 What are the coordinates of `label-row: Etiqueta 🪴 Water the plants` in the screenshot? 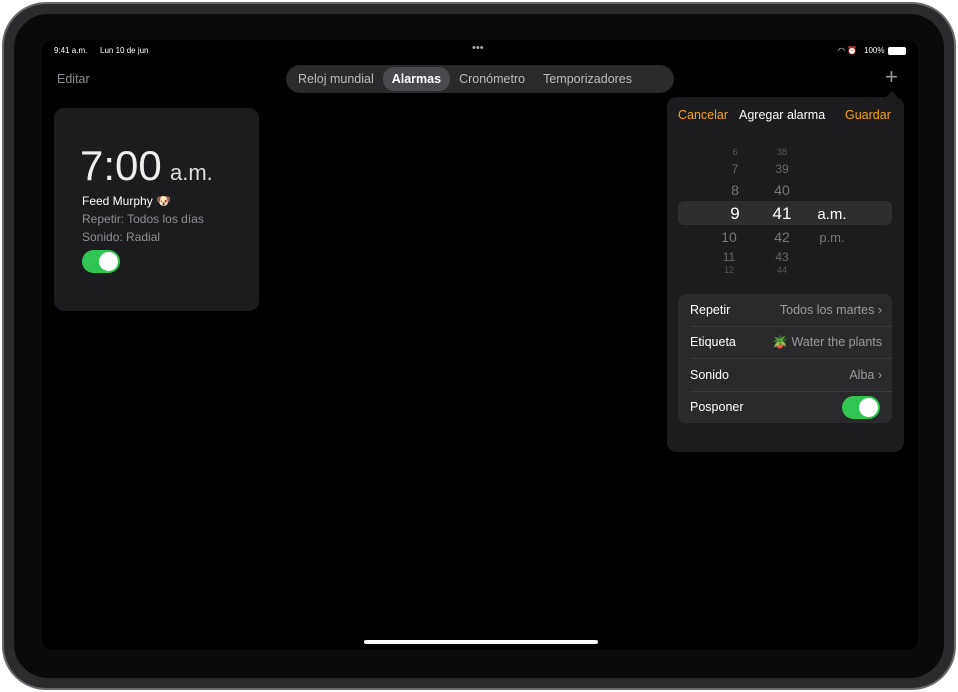 It's located at (786, 342).